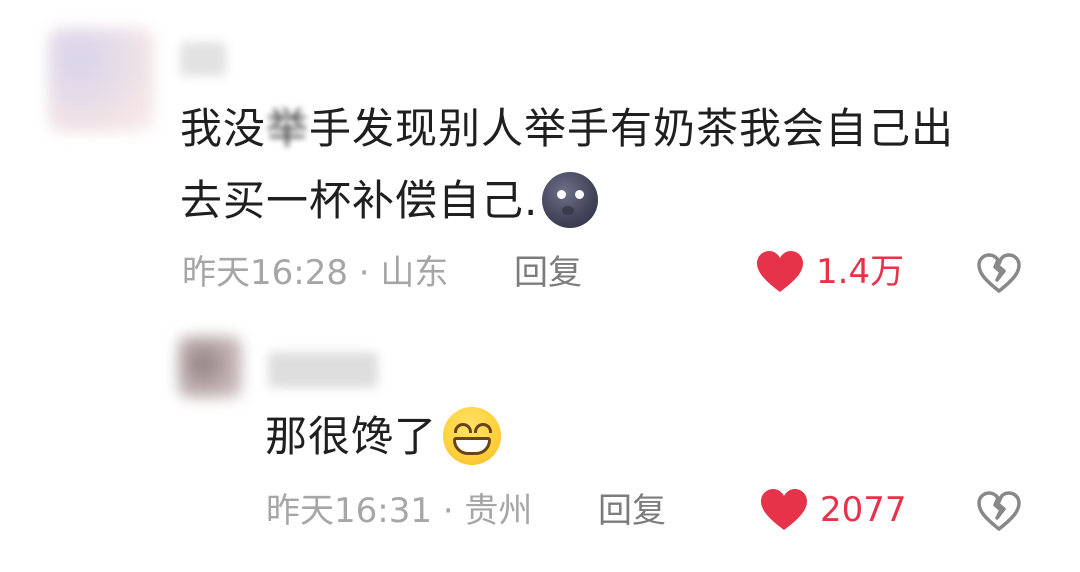  Describe the element at coordinates (414, 273) in the screenshot. I see `location: 山东` at that location.